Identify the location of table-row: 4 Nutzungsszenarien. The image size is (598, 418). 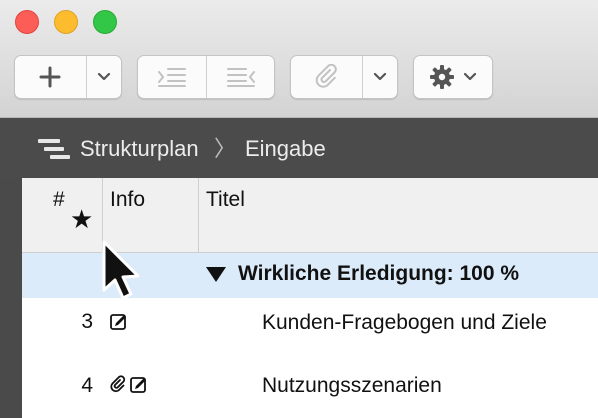
(310, 392).